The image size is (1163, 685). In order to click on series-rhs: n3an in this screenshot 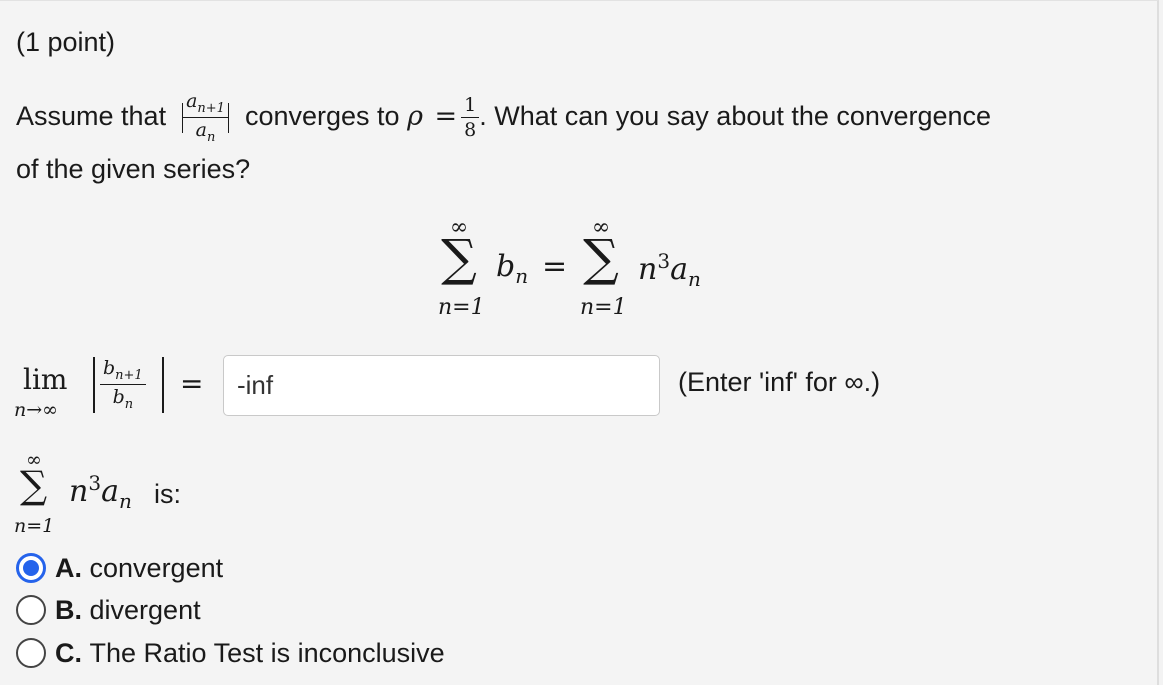, I will do `click(669, 270)`.